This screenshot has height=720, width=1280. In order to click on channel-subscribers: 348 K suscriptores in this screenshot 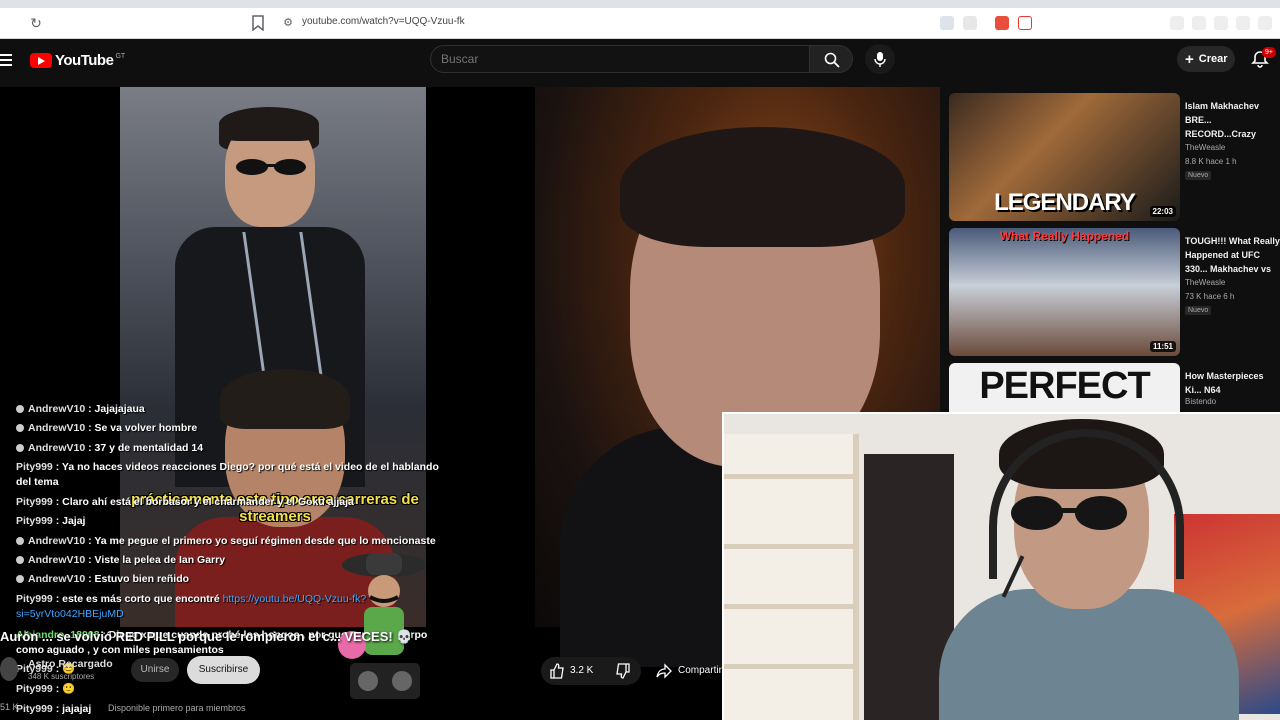, I will do `click(61, 676)`.